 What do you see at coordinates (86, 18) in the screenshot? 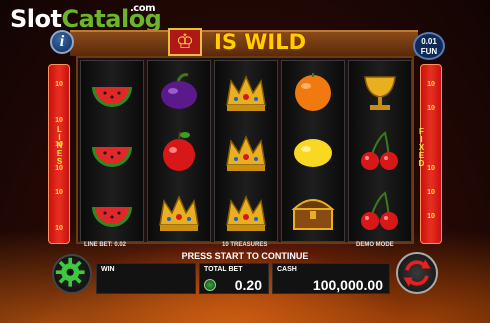
I see `slotcatalog-watermark: SlotCatalog .com` at bounding box center [86, 18].